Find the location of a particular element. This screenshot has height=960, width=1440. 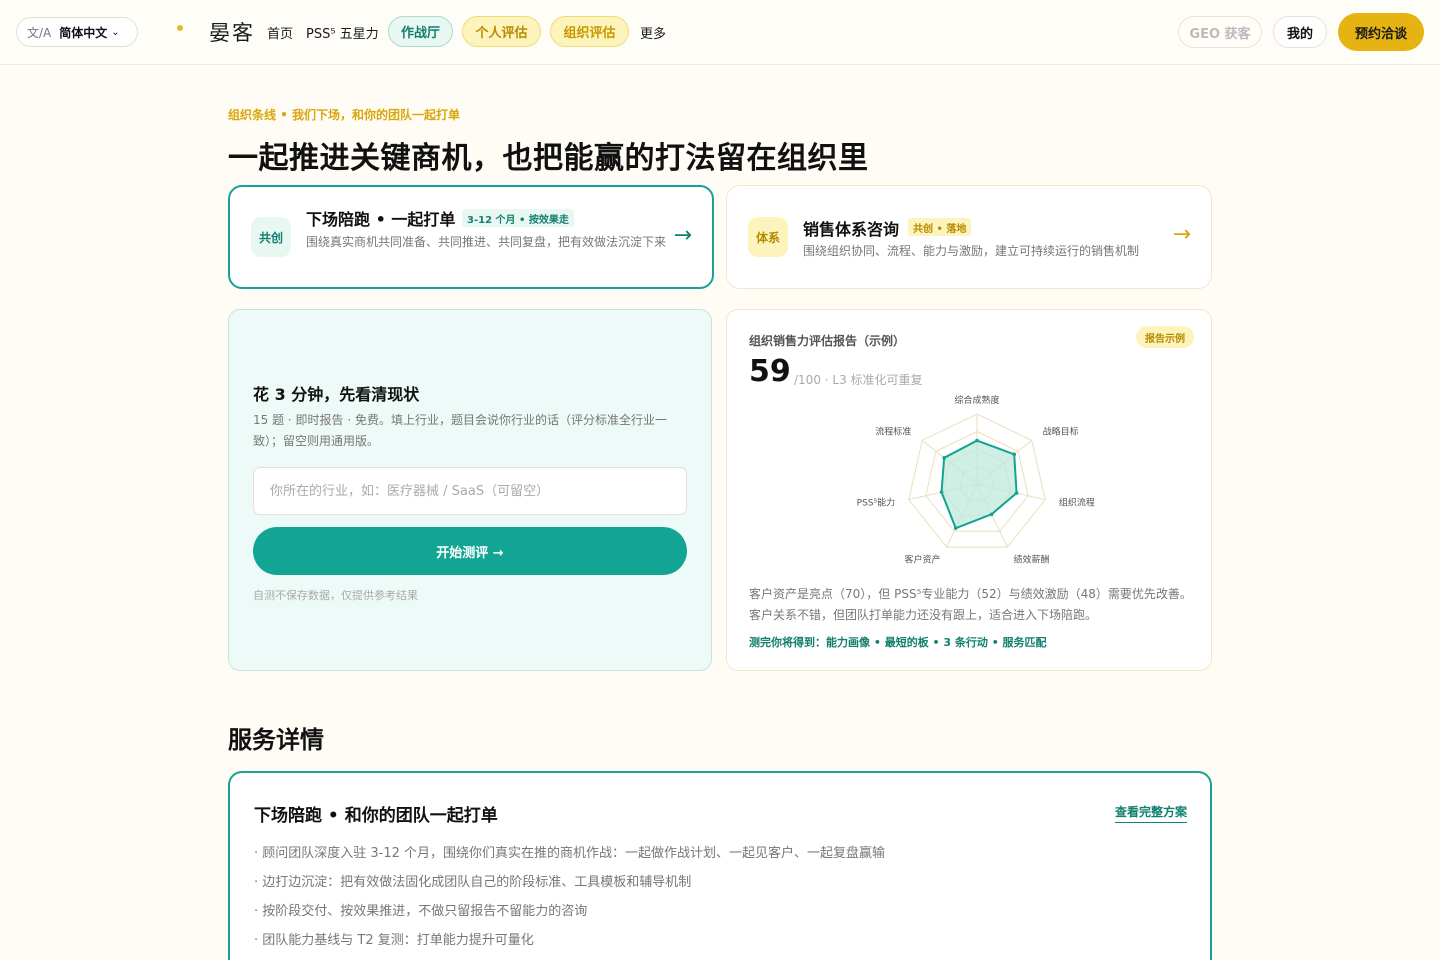

radar-axis-label: 流程标准 is located at coordinates (893, 432).